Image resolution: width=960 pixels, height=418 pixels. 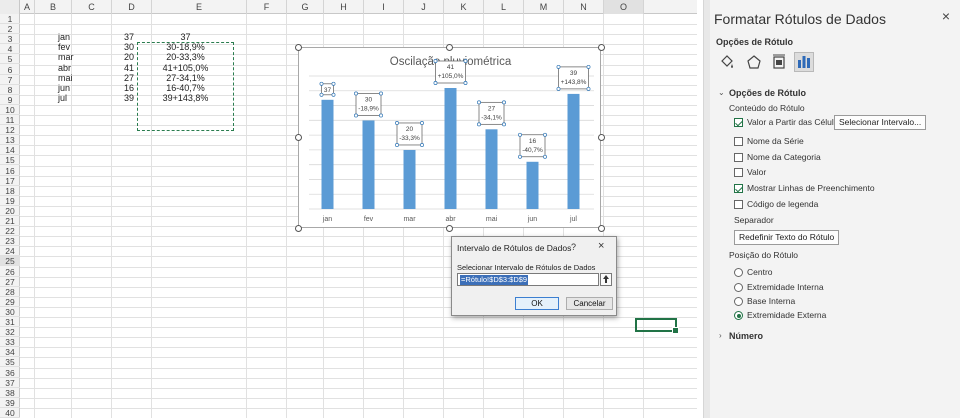 What do you see at coordinates (756, 172) in the screenshot?
I see `checkbox-label: Valor` at bounding box center [756, 172].